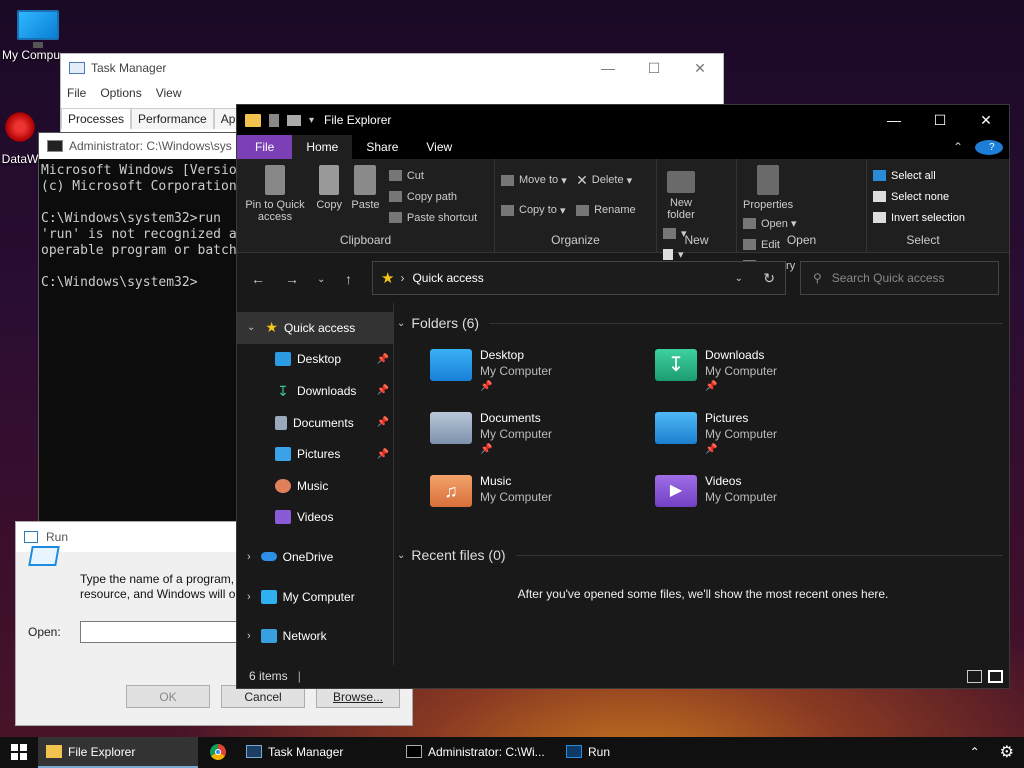 This screenshot has height=768, width=1024. Describe the element at coordinates (439, 147) in the screenshot. I see `tab-view: View` at that location.